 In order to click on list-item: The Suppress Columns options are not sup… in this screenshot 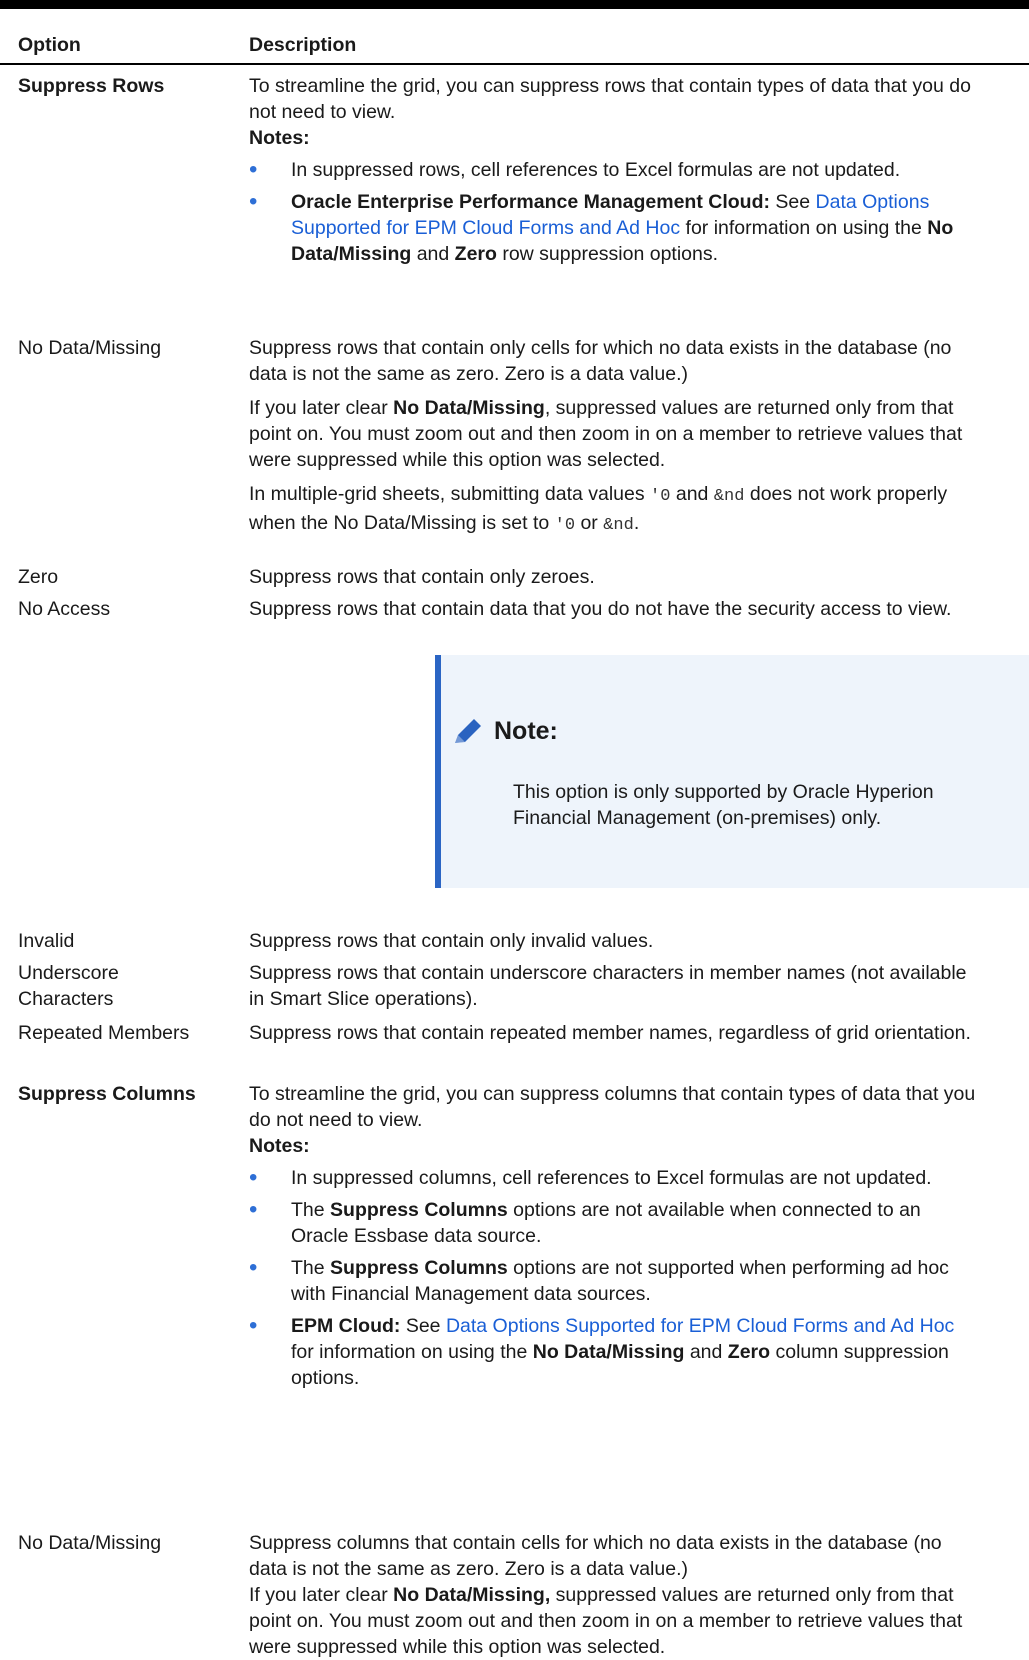, I will do `click(614, 1281)`.